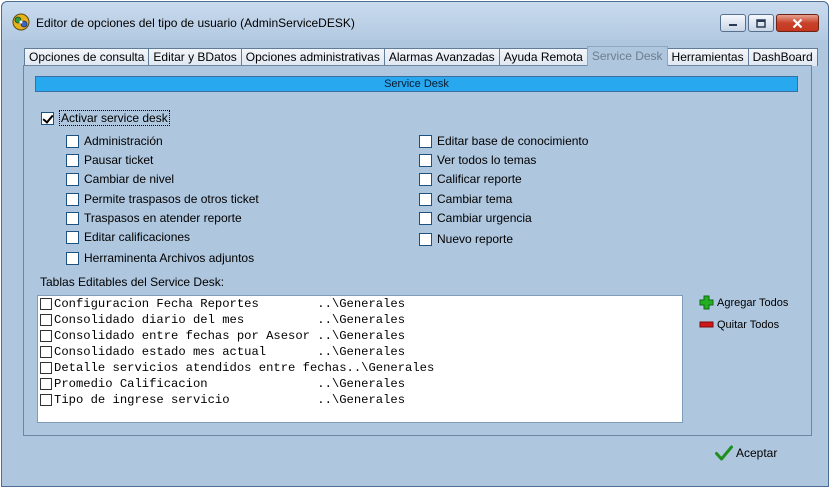 Image resolution: width=830 pixels, height=488 pixels. What do you see at coordinates (114, 118) in the screenshot?
I see `checkbox-label: Activar service desk` at bounding box center [114, 118].